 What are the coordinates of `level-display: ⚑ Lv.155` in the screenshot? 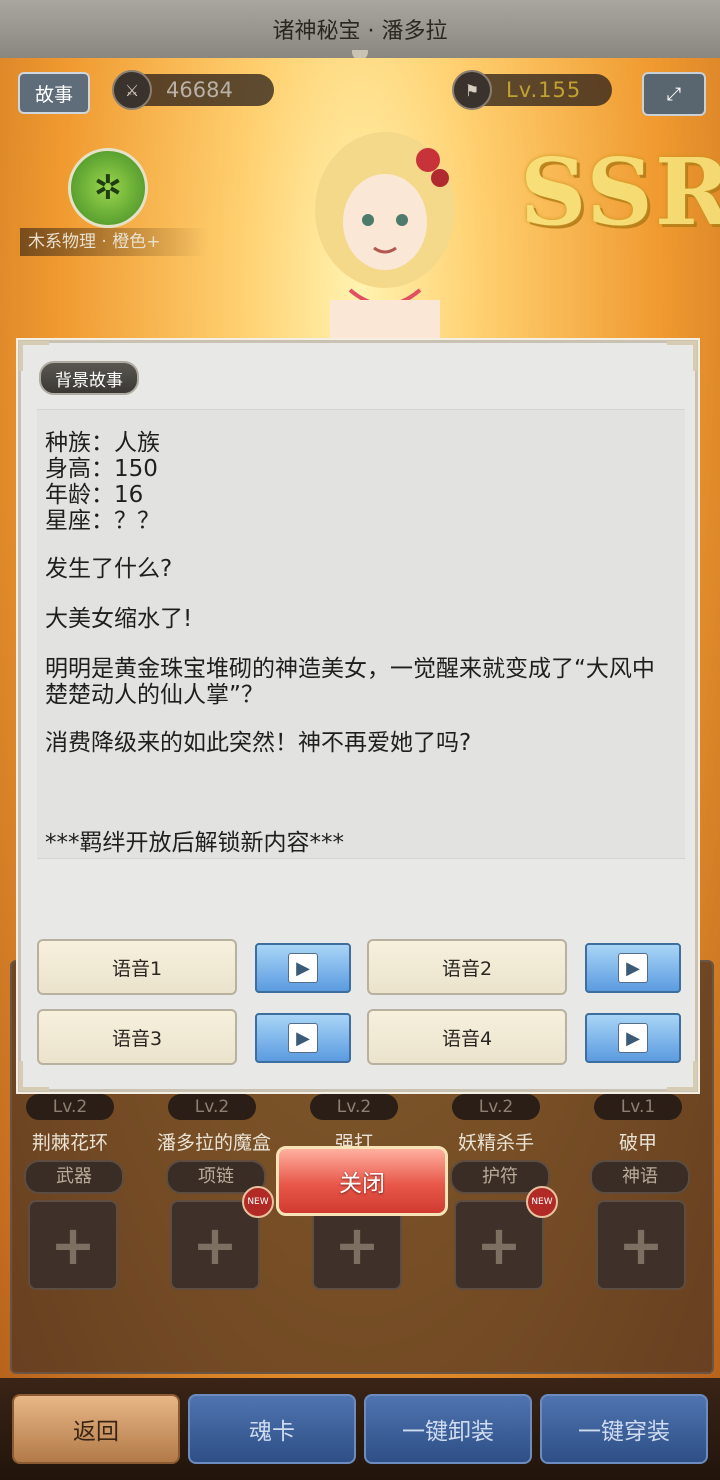 It's located at (532, 90).